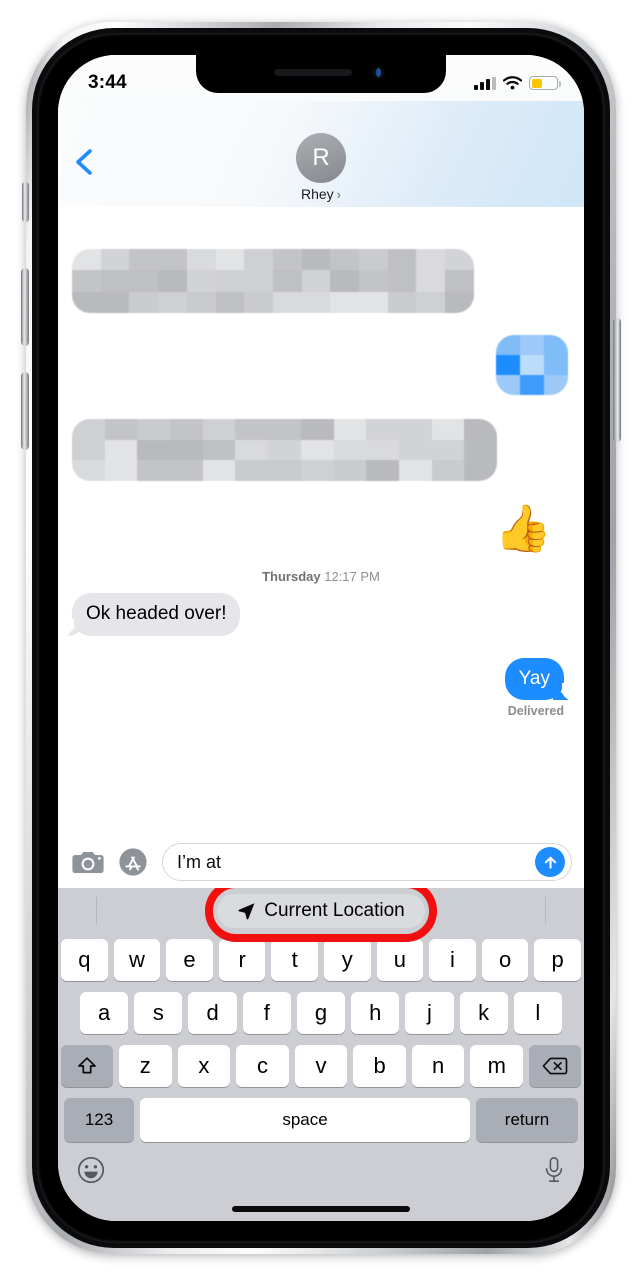 This screenshot has width=642, height=1274. Describe the element at coordinates (512, 83) in the screenshot. I see `wifi-icon` at that location.